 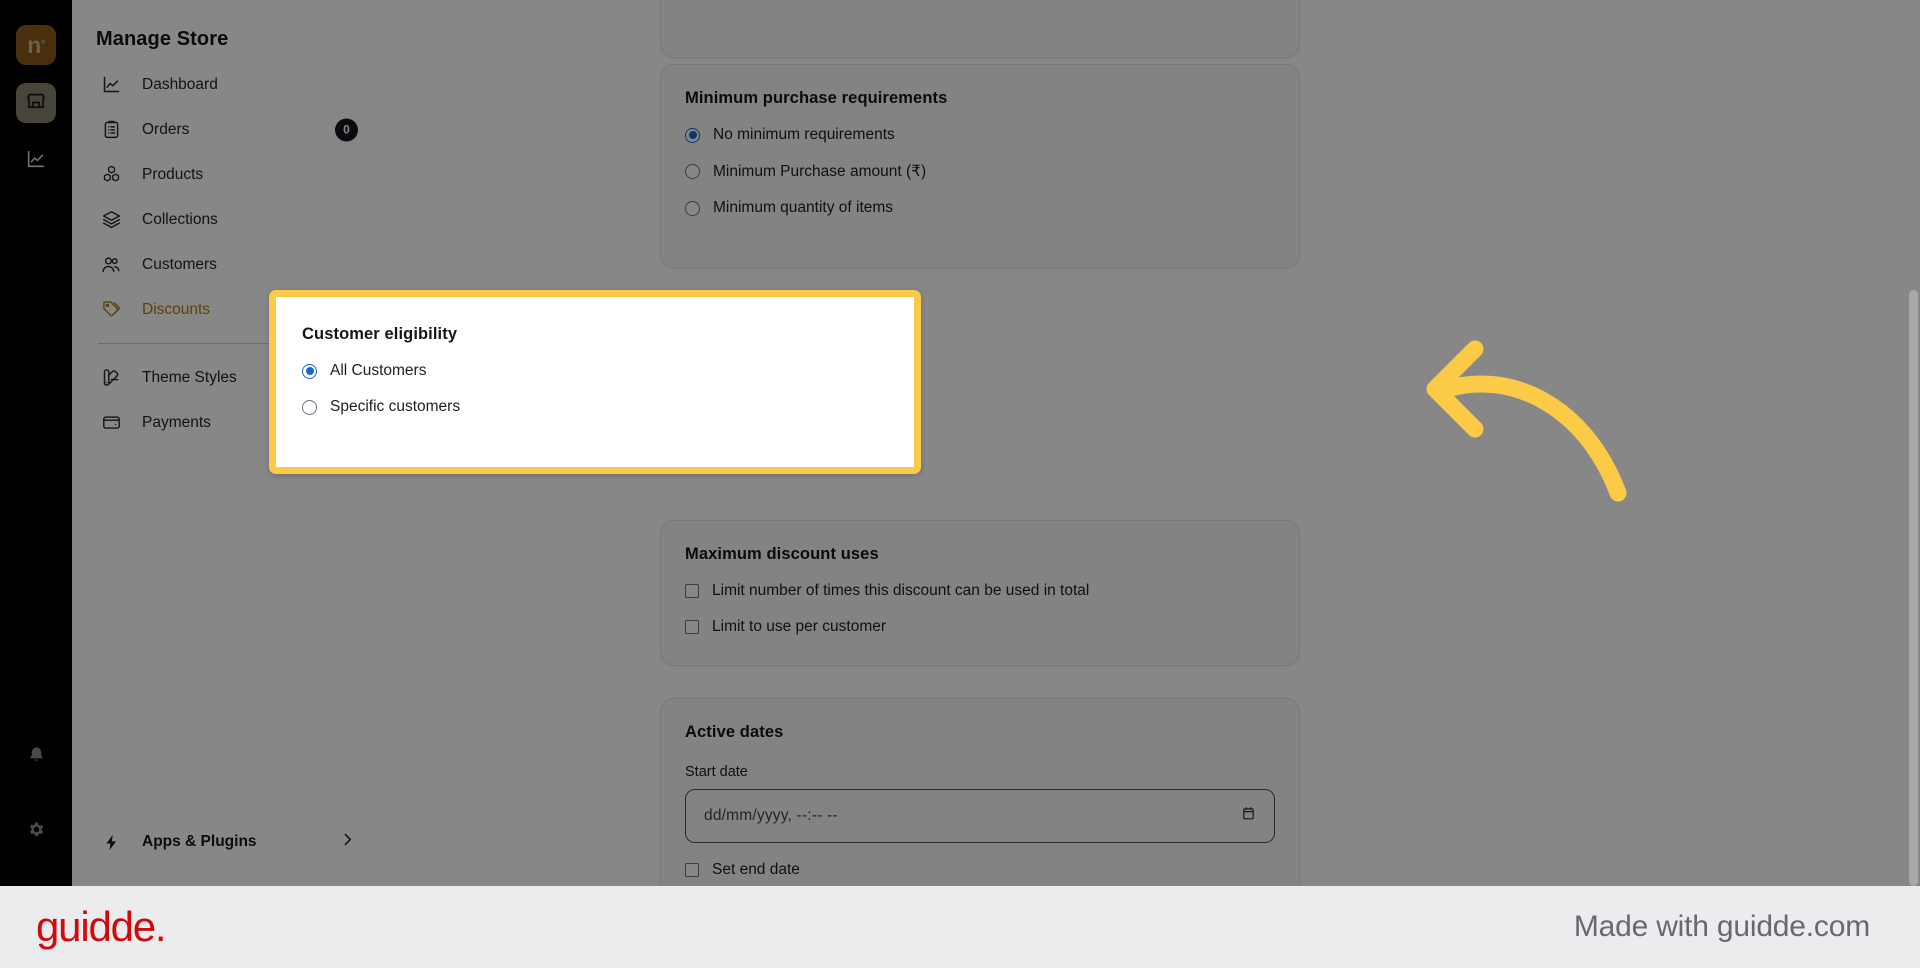 What do you see at coordinates (111, 310) in the screenshot?
I see `tag-icon` at bounding box center [111, 310].